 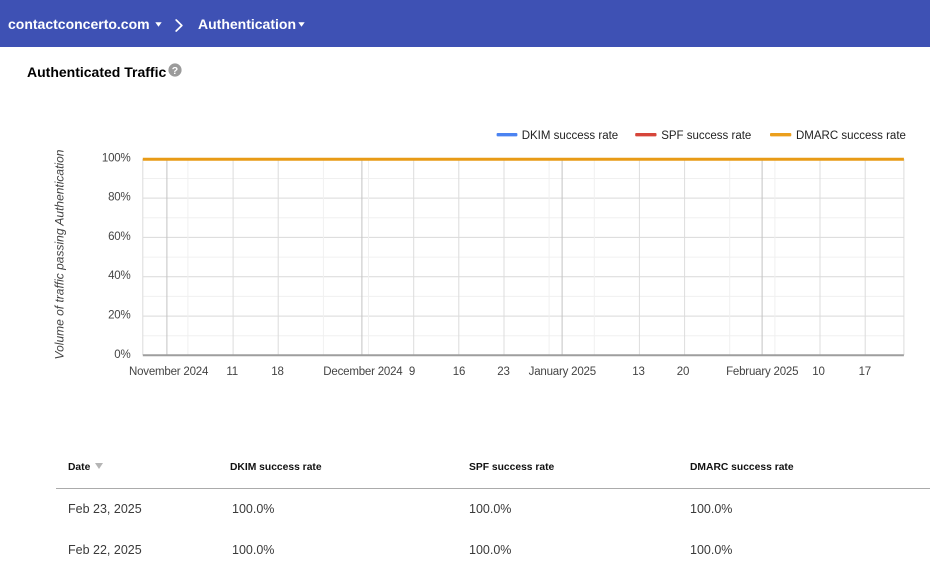 I want to click on svg-text: 0%, so click(x=122, y=355).